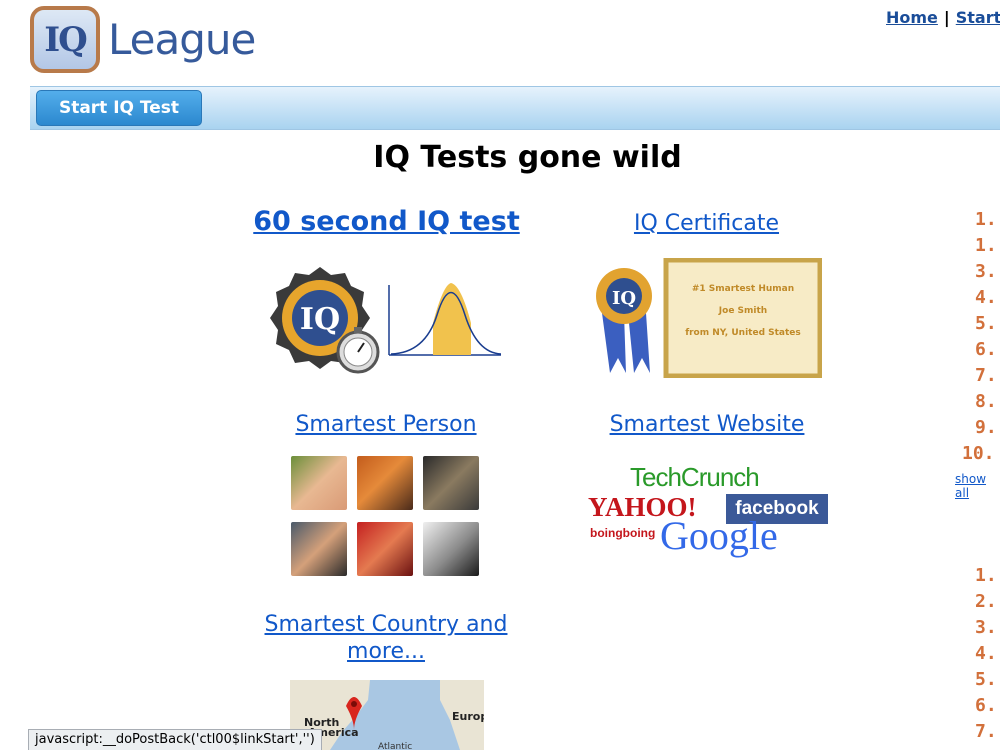  I want to click on home-link: Home, so click(912, 17).